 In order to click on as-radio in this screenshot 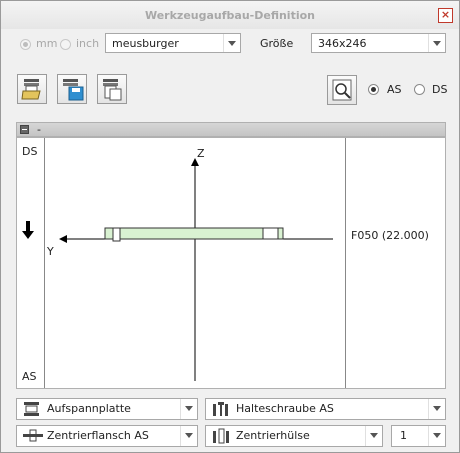, I will do `click(373, 89)`.